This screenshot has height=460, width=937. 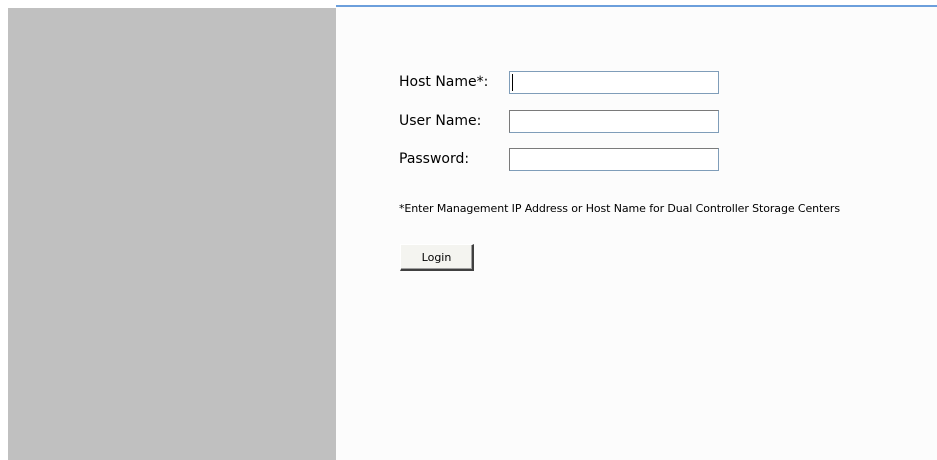 I want to click on host-name-label: Host Name*:, so click(x=444, y=82).